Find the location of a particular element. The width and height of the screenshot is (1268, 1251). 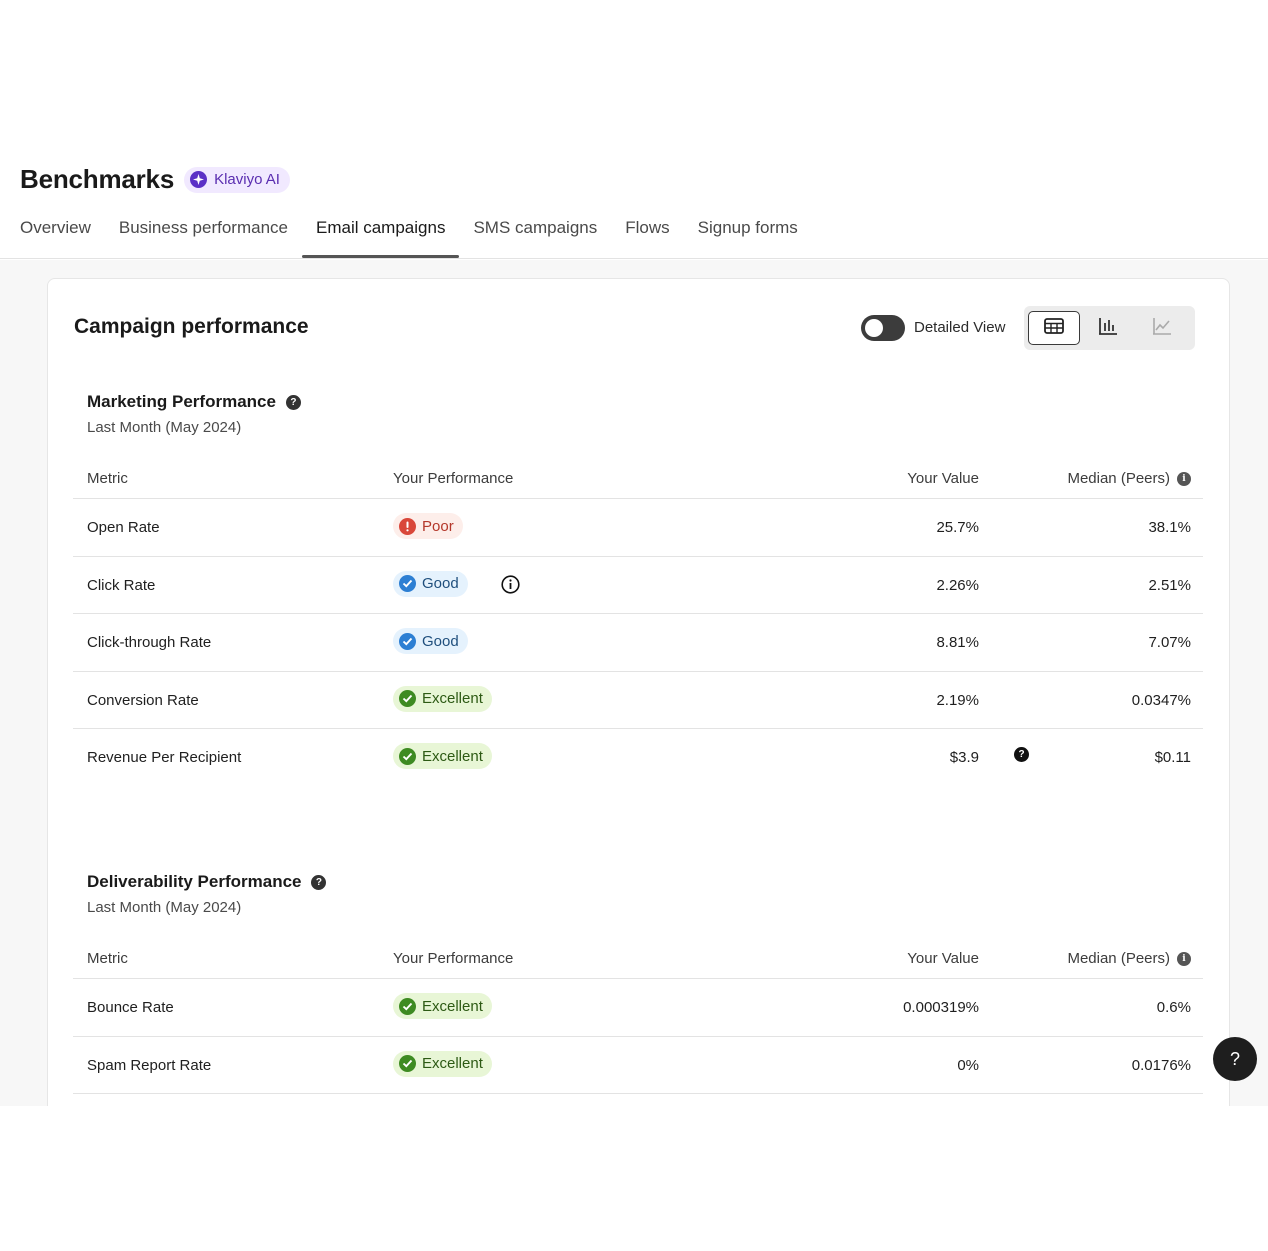

detailed-view-toggle is located at coordinates (883, 328).